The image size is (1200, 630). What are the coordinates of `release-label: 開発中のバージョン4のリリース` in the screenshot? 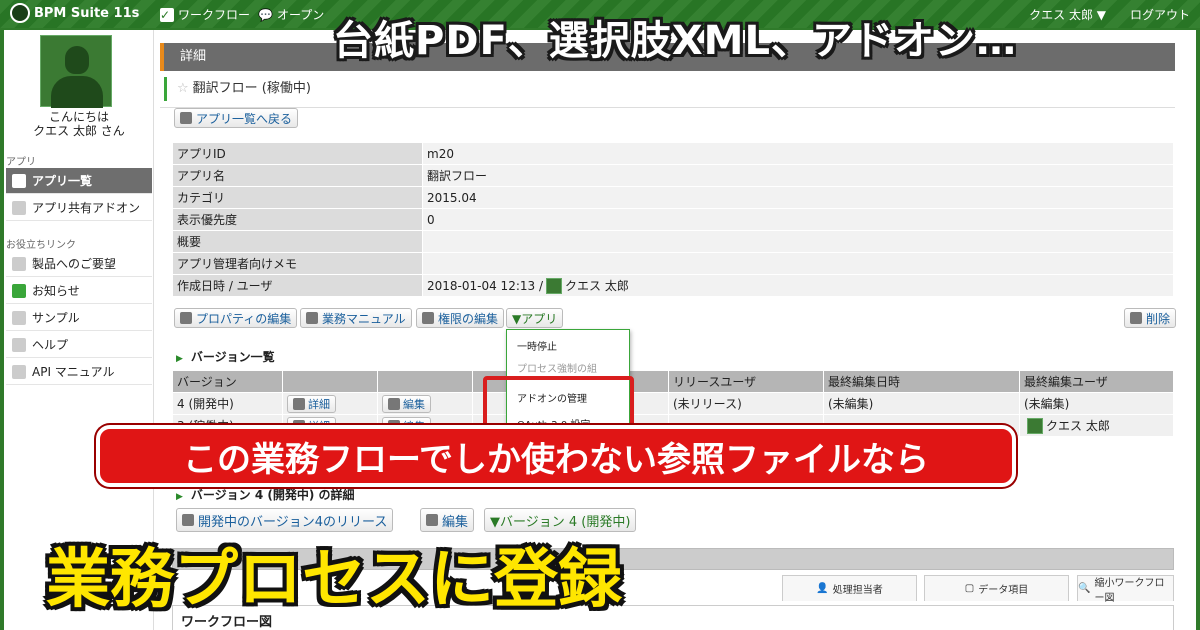 It's located at (293, 522).